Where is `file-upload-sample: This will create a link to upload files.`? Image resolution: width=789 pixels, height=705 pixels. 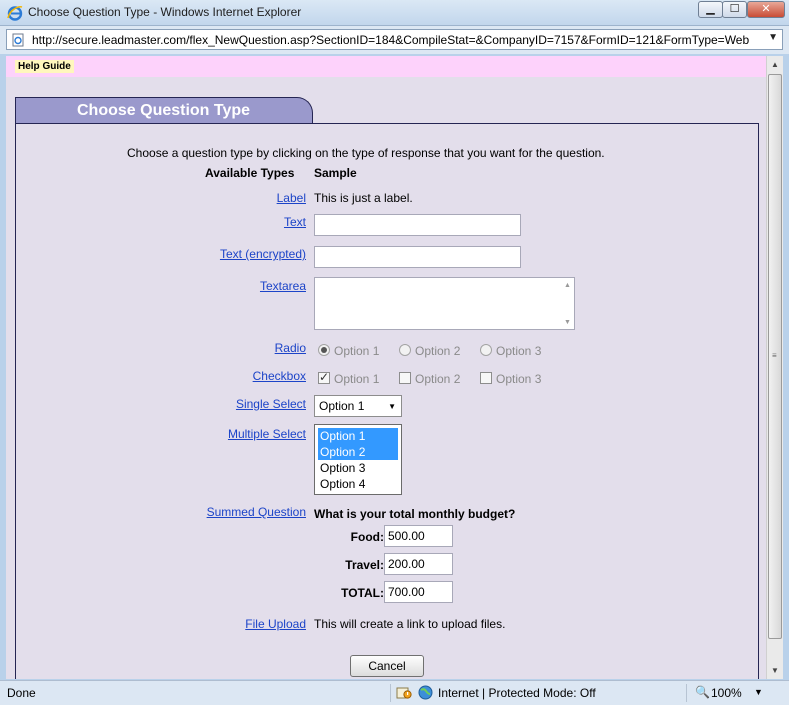 file-upload-sample: This will create a link to upload files. is located at coordinates (410, 624).